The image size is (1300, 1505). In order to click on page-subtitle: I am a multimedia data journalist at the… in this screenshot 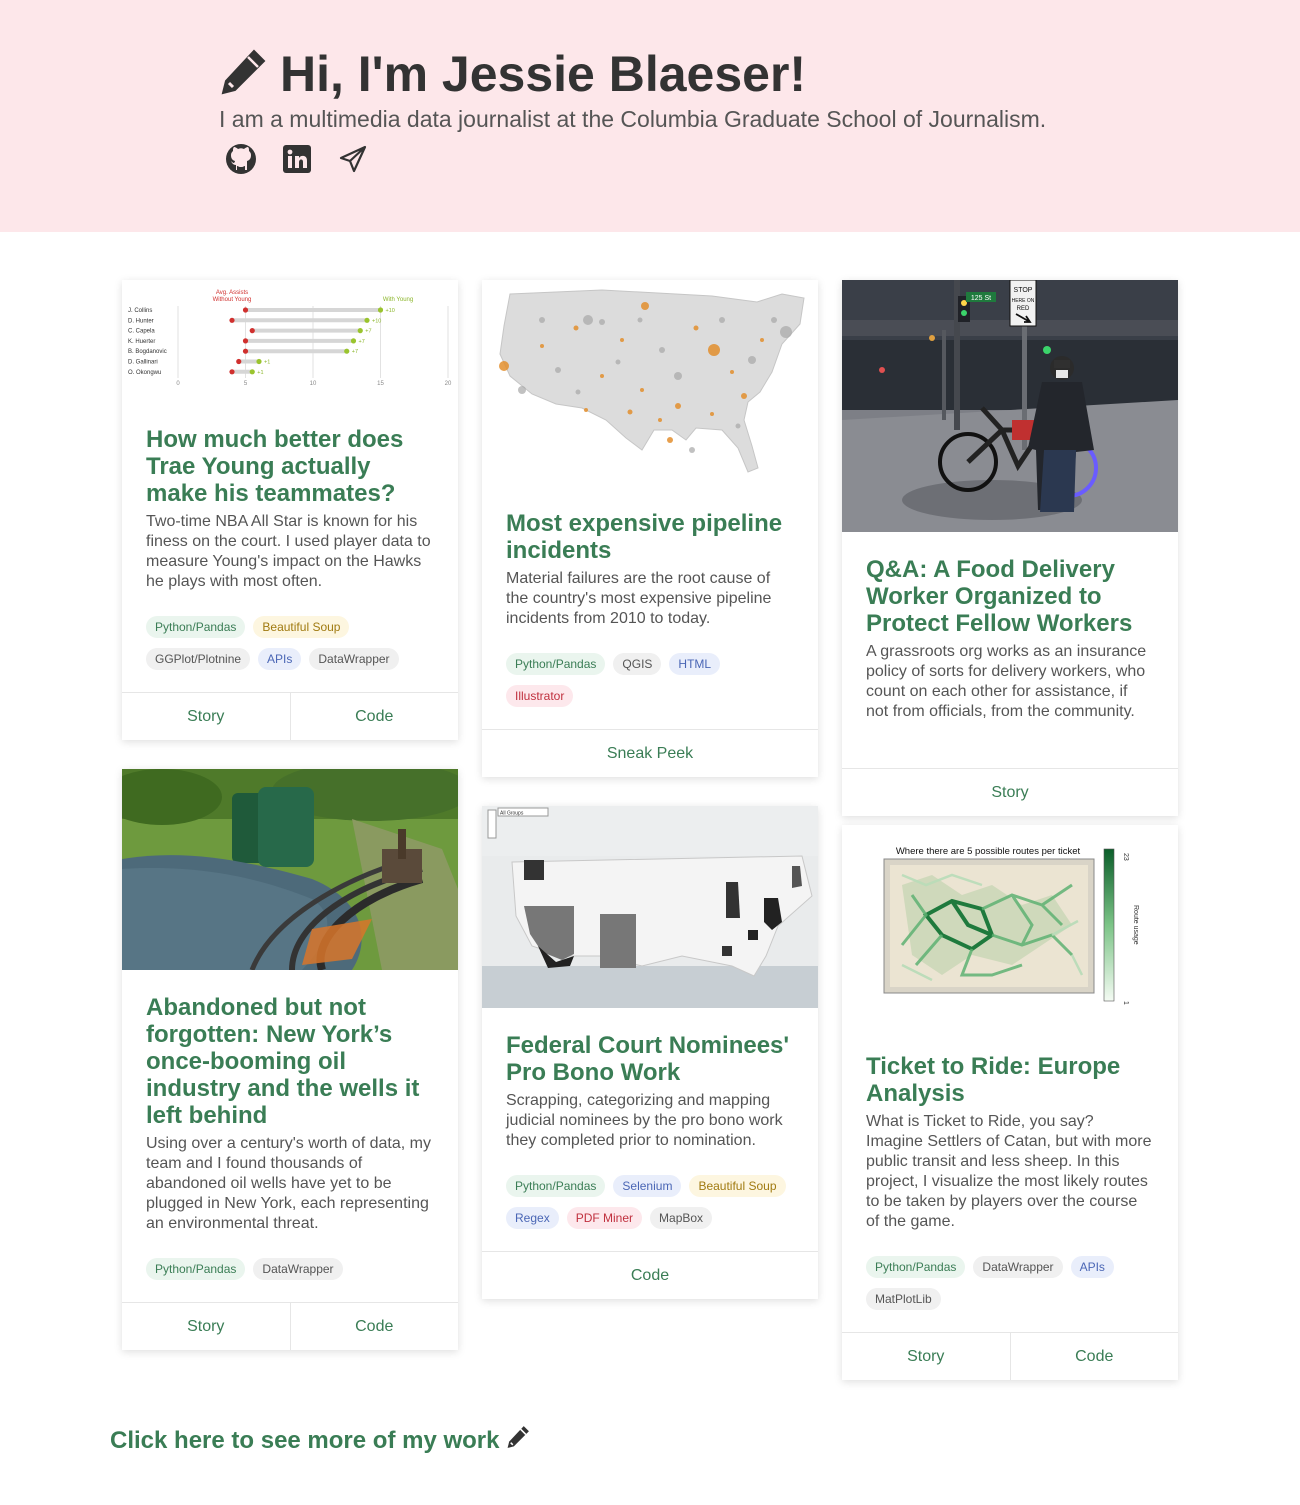, I will do `click(633, 119)`.